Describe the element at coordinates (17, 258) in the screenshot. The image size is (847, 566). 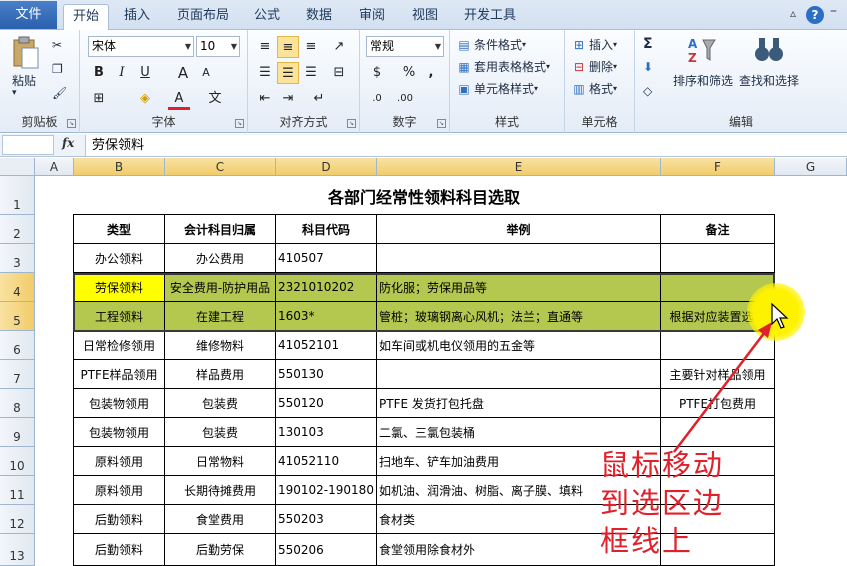
I see `row-header-3: 3` at that location.